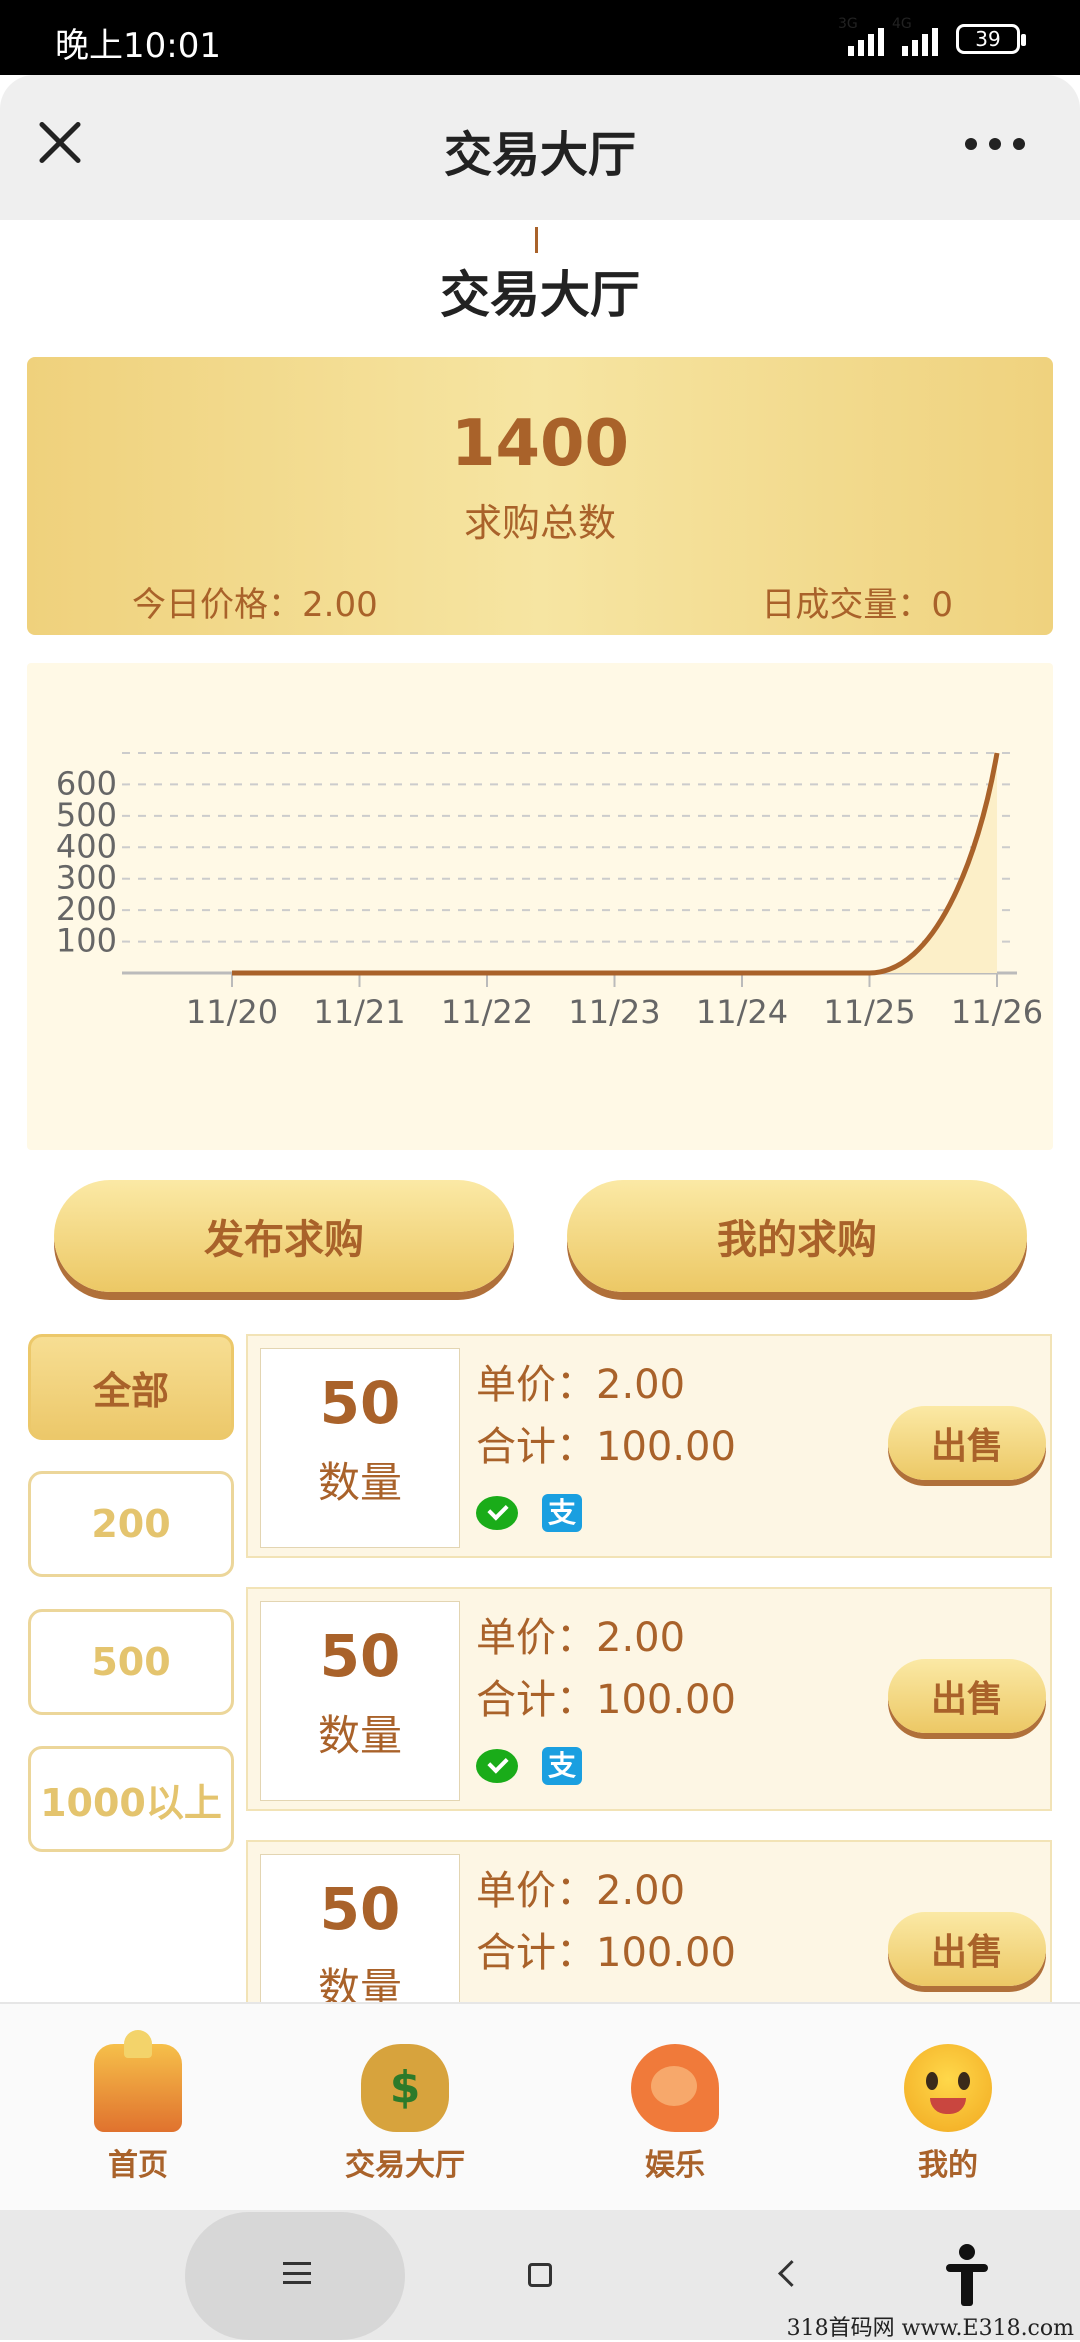  What do you see at coordinates (131, 1387) in the screenshot?
I see `filter-all: 全部` at bounding box center [131, 1387].